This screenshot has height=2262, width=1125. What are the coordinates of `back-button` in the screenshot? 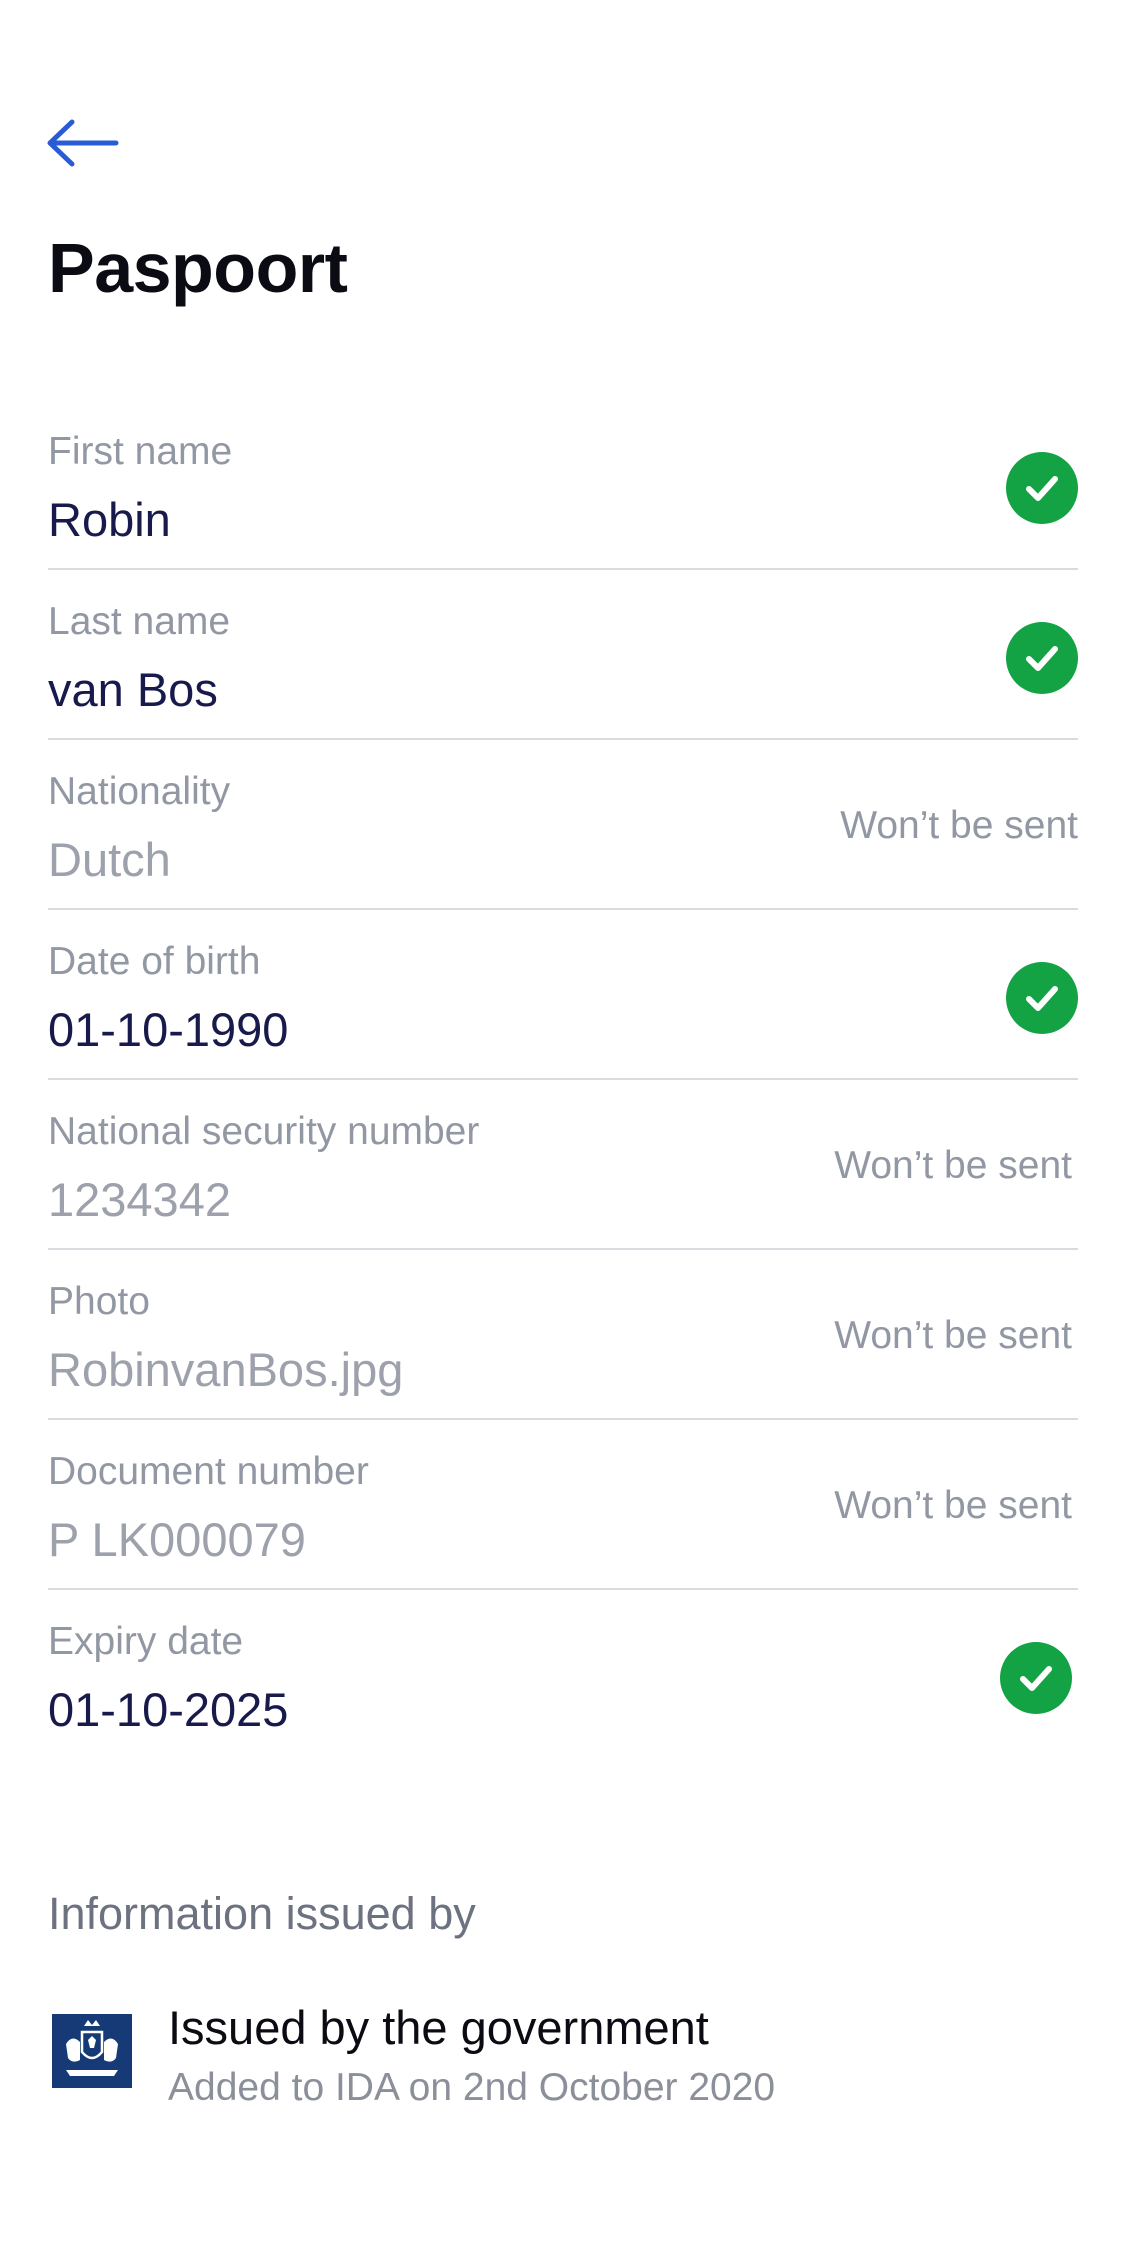 It's located at (85, 143).